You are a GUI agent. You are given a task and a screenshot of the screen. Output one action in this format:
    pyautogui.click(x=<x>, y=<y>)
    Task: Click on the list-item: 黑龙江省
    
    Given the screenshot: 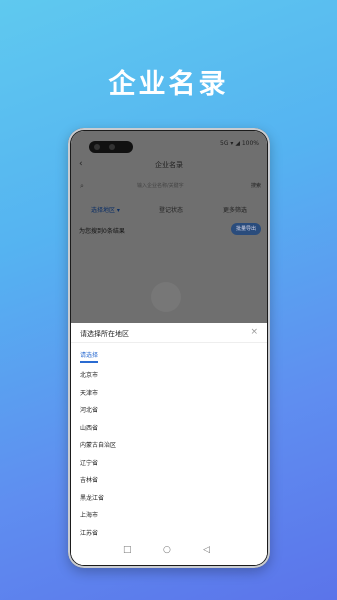 What is the action you would take?
    pyautogui.click(x=169, y=499)
    